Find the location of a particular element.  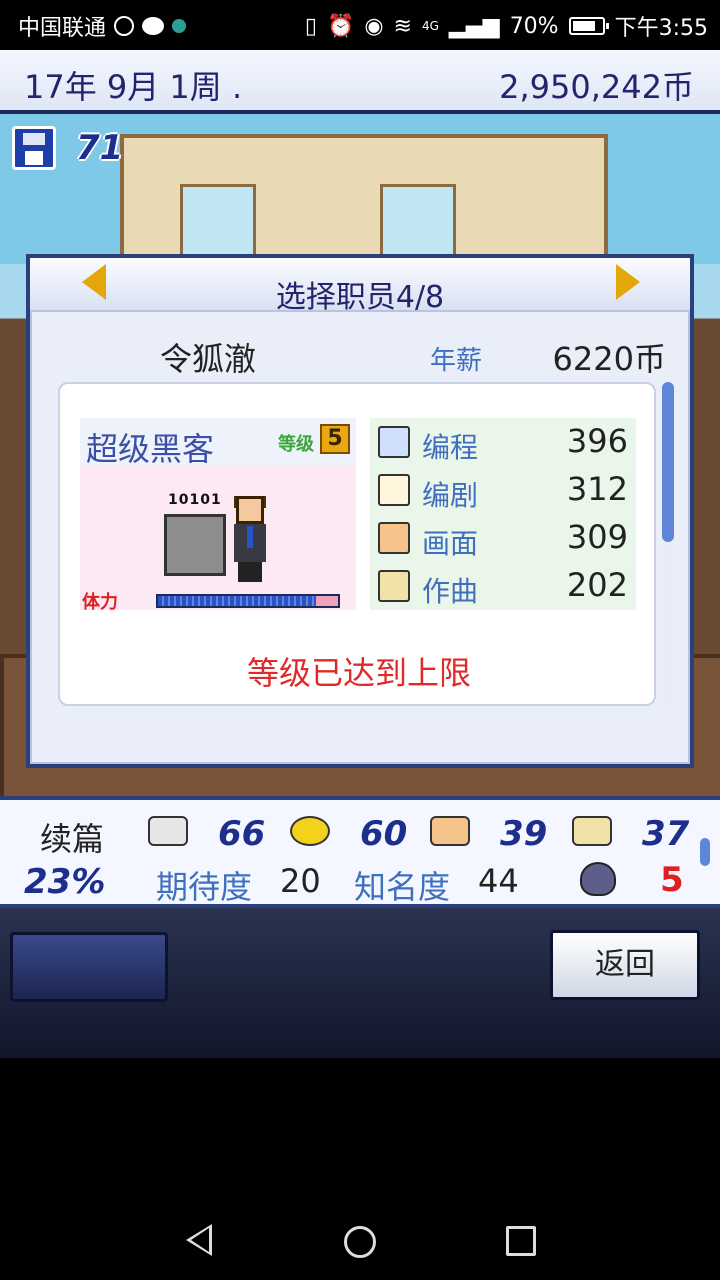

info-scrollbar is located at coordinates (705, 854).